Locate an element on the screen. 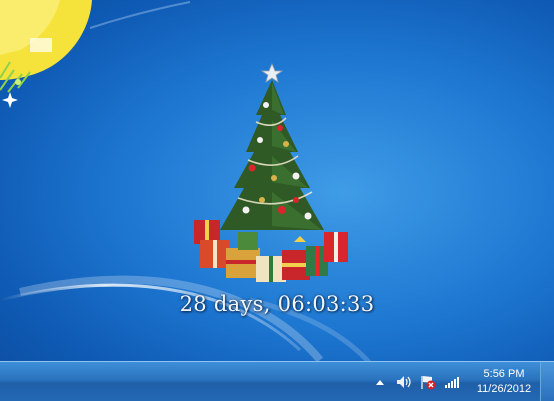  network-signal-icon is located at coordinates (452, 382).